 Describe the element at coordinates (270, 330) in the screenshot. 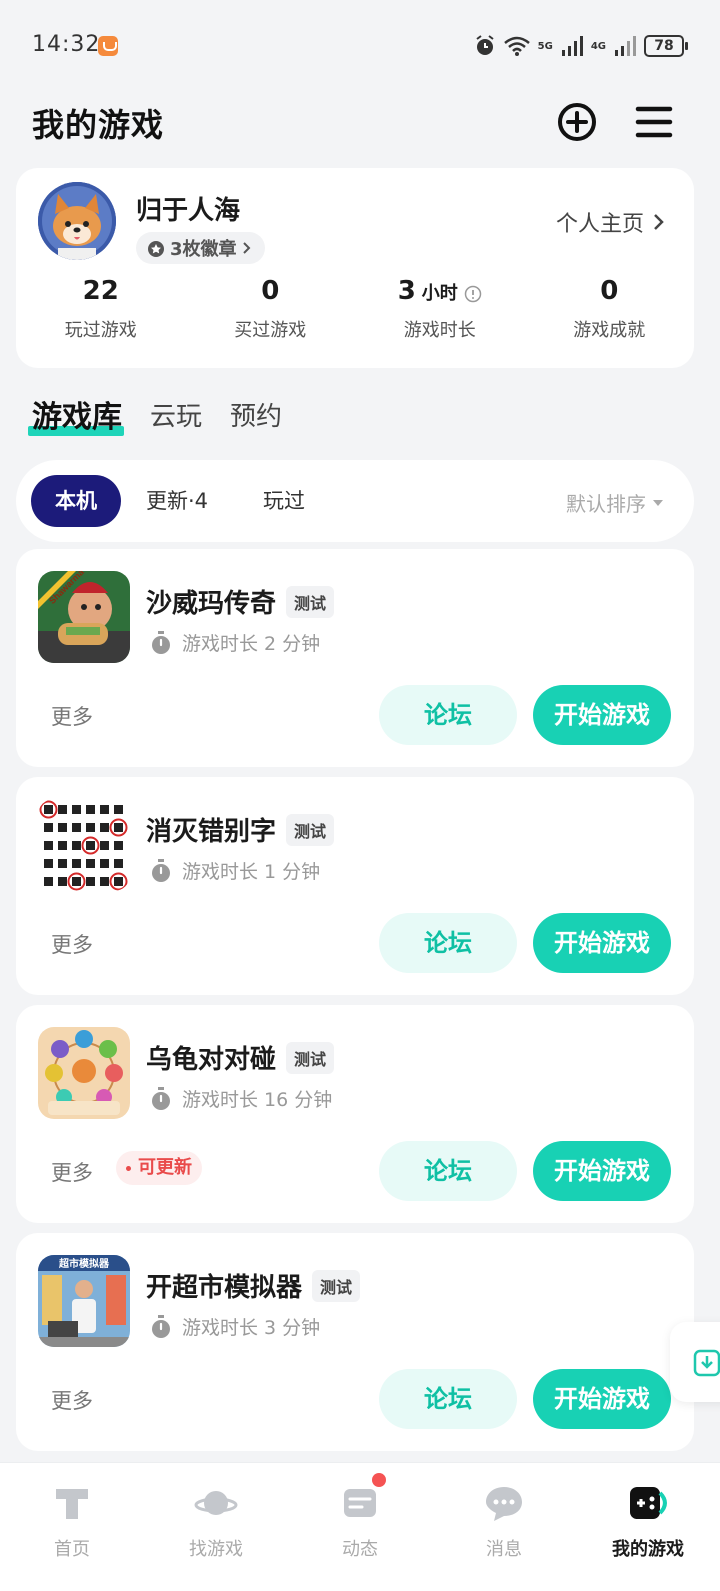

I see `stat-label: 买过游戏` at that location.